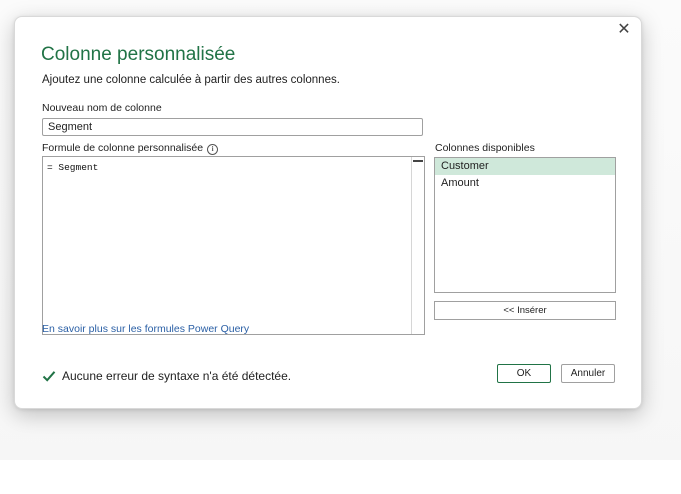 This screenshot has height=494, width=681. What do you see at coordinates (418, 161) in the screenshot?
I see `scrollbar-thumb` at bounding box center [418, 161].